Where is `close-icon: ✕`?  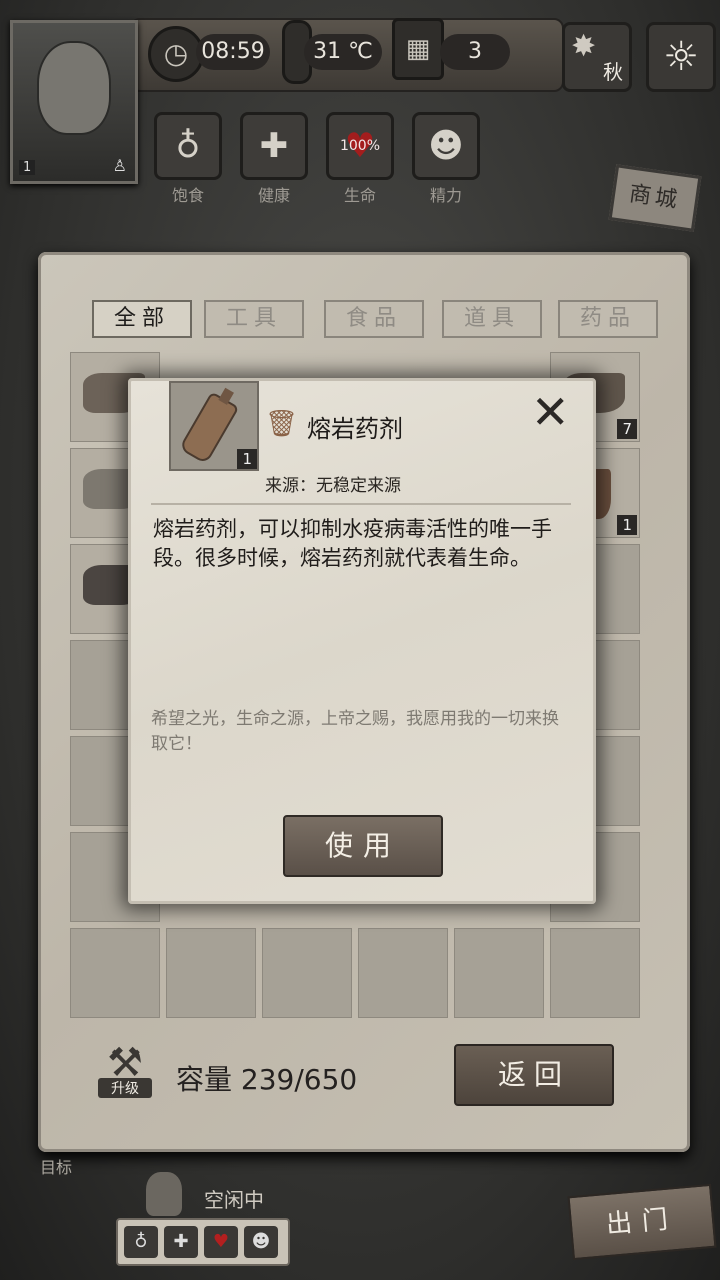
close-icon: ✕ is located at coordinates (550, 412).